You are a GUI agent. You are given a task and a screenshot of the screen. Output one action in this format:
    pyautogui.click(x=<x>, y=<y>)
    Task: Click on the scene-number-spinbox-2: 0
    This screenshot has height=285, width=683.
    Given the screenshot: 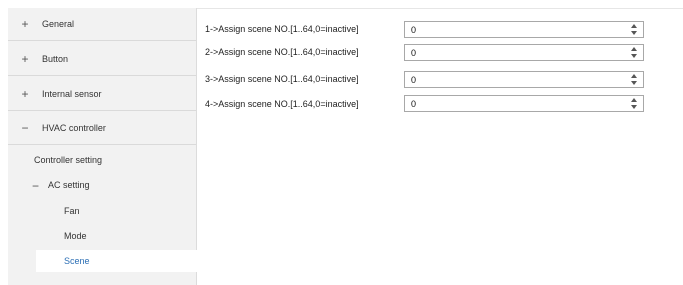 What is the action you would take?
    pyautogui.click(x=524, y=52)
    